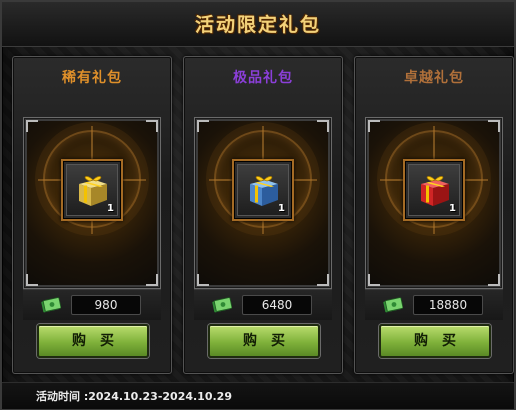 The height and width of the screenshot is (410, 516). What do you see at coordinates (93, 341) in the screenshot?
I see `buy-button-rare: 购买` at bounding box center [93, 341].